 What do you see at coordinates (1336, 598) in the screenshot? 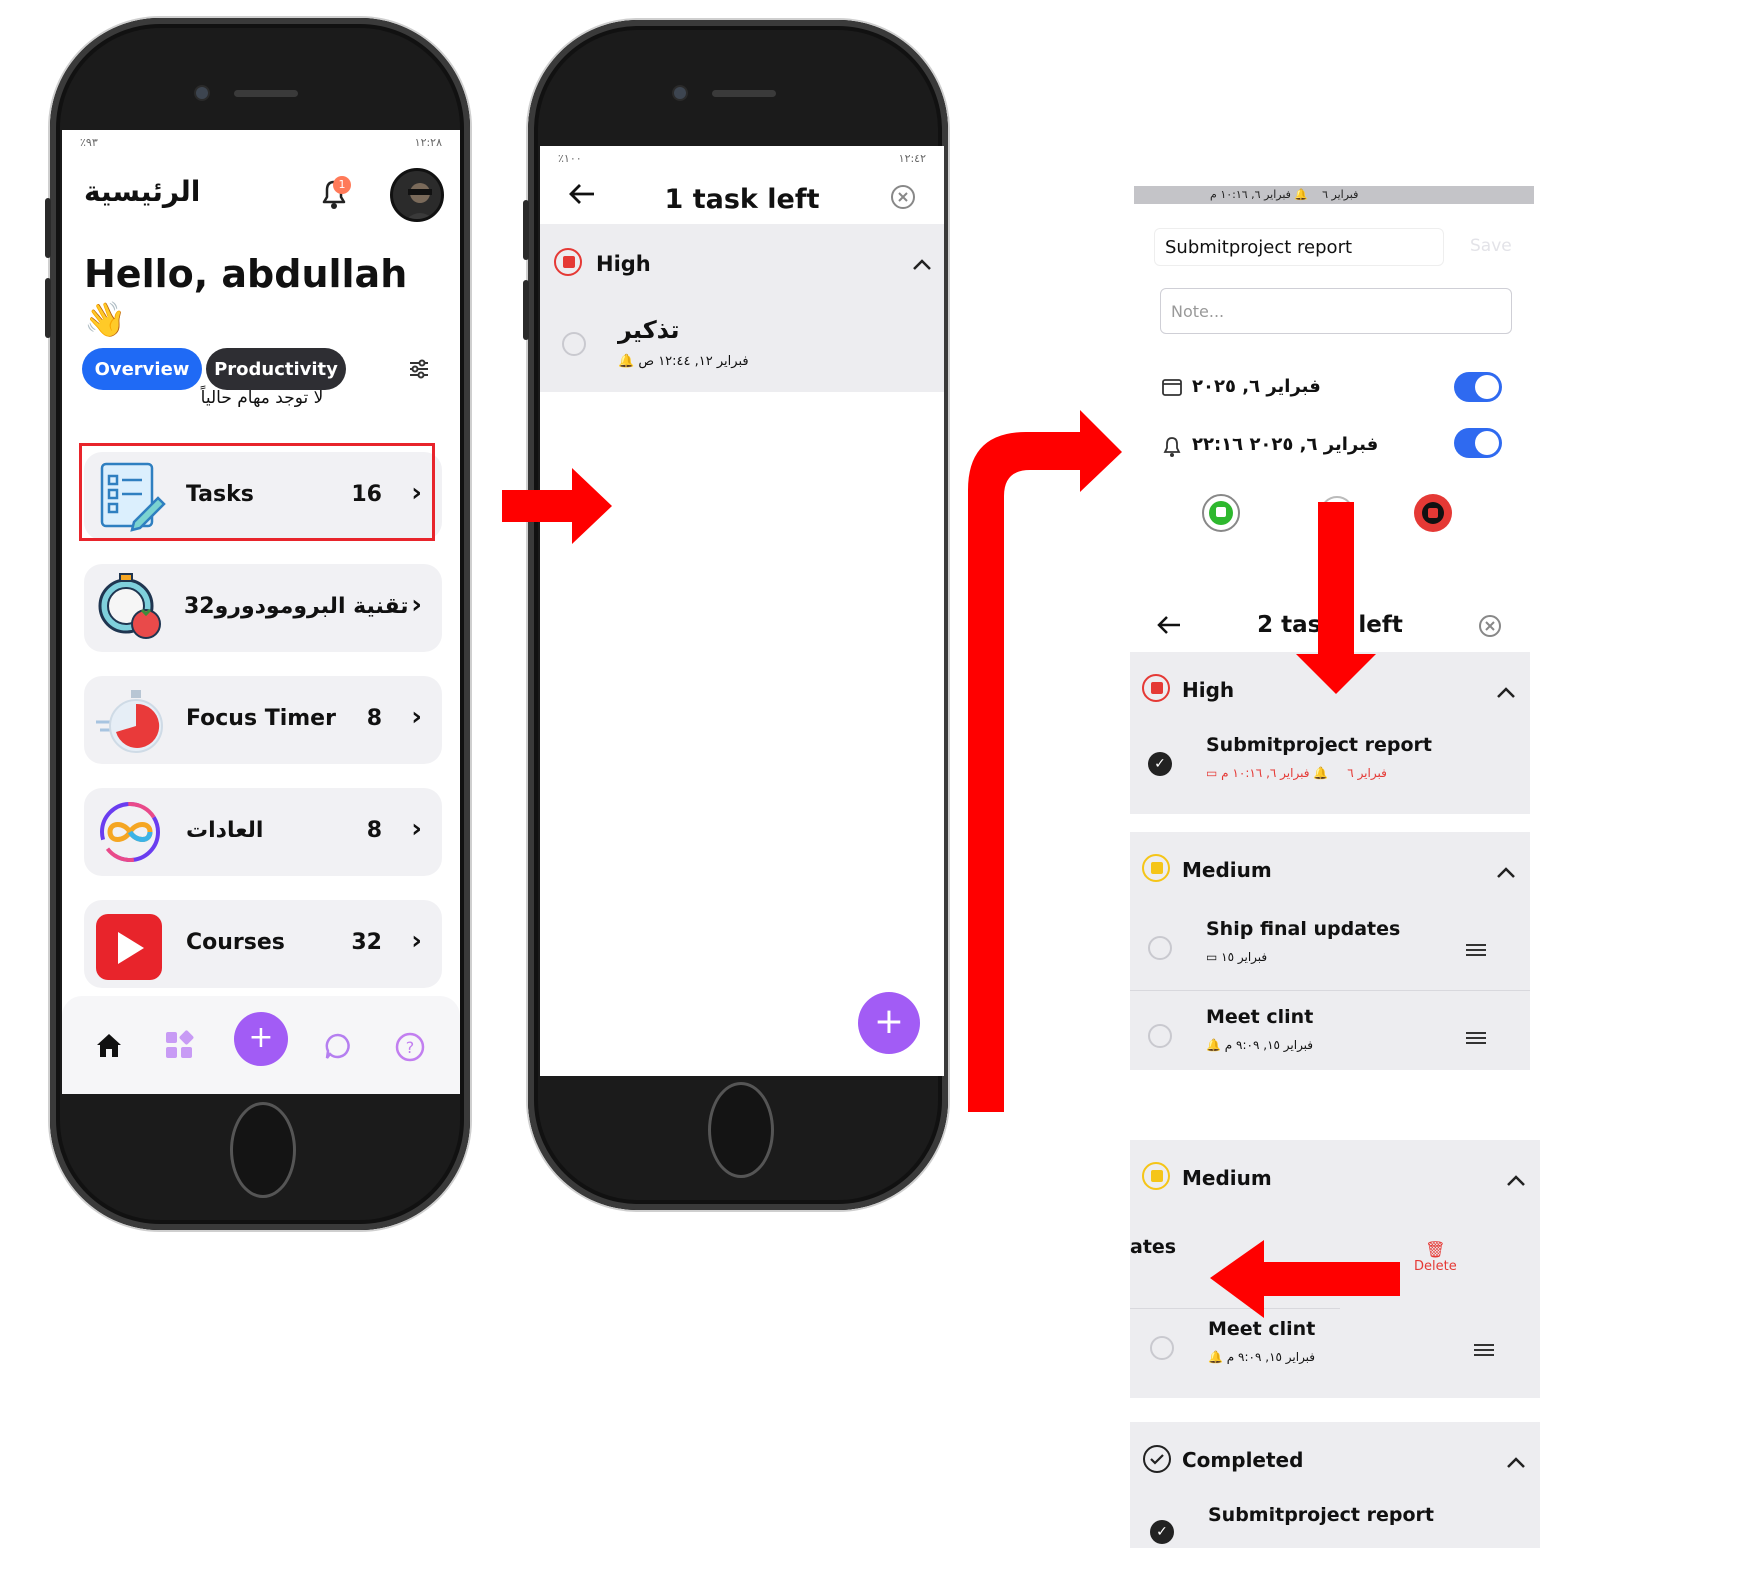
I see `arrow-down` at bounding box center [1336, 598].